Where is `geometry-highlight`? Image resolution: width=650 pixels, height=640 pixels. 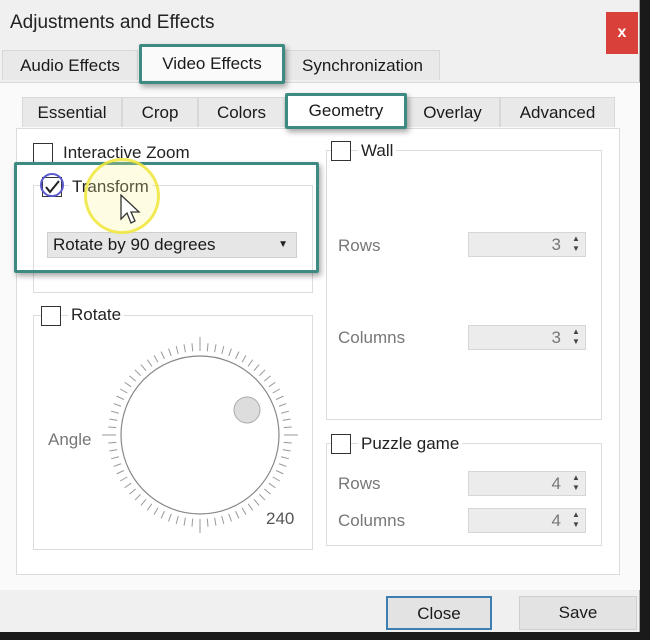
geometry-highlight is located at coordinates (346, 111).